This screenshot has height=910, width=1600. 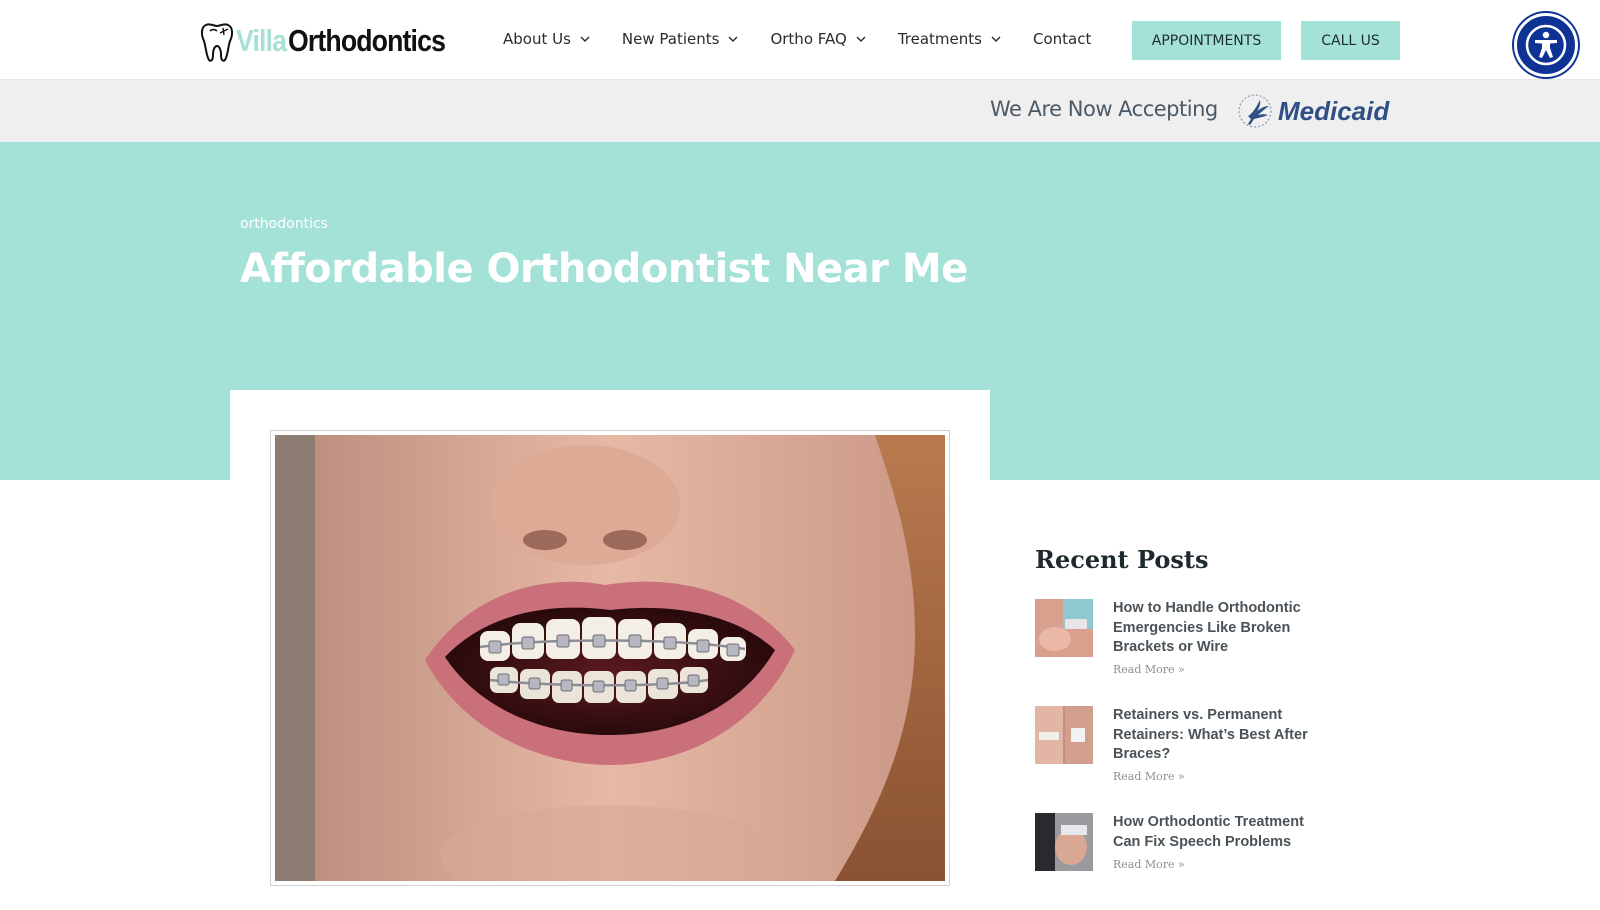 I want to click on nav-label: Contact, so click(x=1062, y=39).